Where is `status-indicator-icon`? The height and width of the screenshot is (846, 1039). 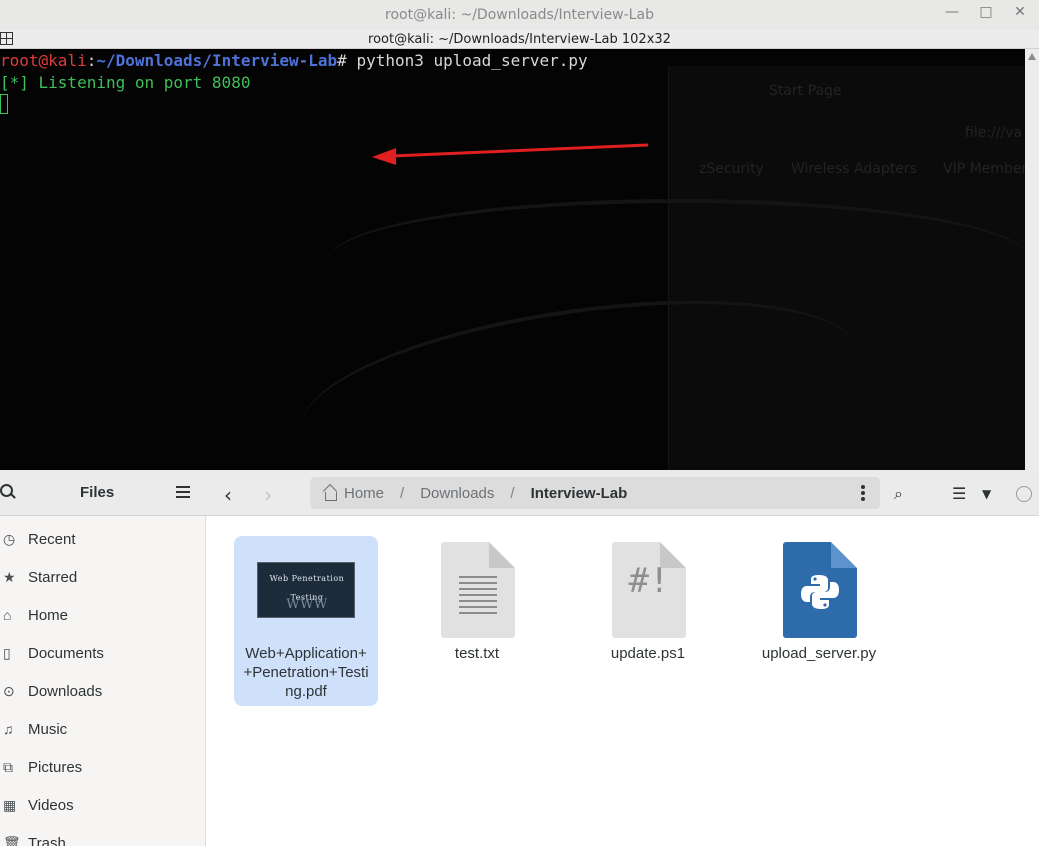 status-indicator-icon is located at coordinates (1024, 494).